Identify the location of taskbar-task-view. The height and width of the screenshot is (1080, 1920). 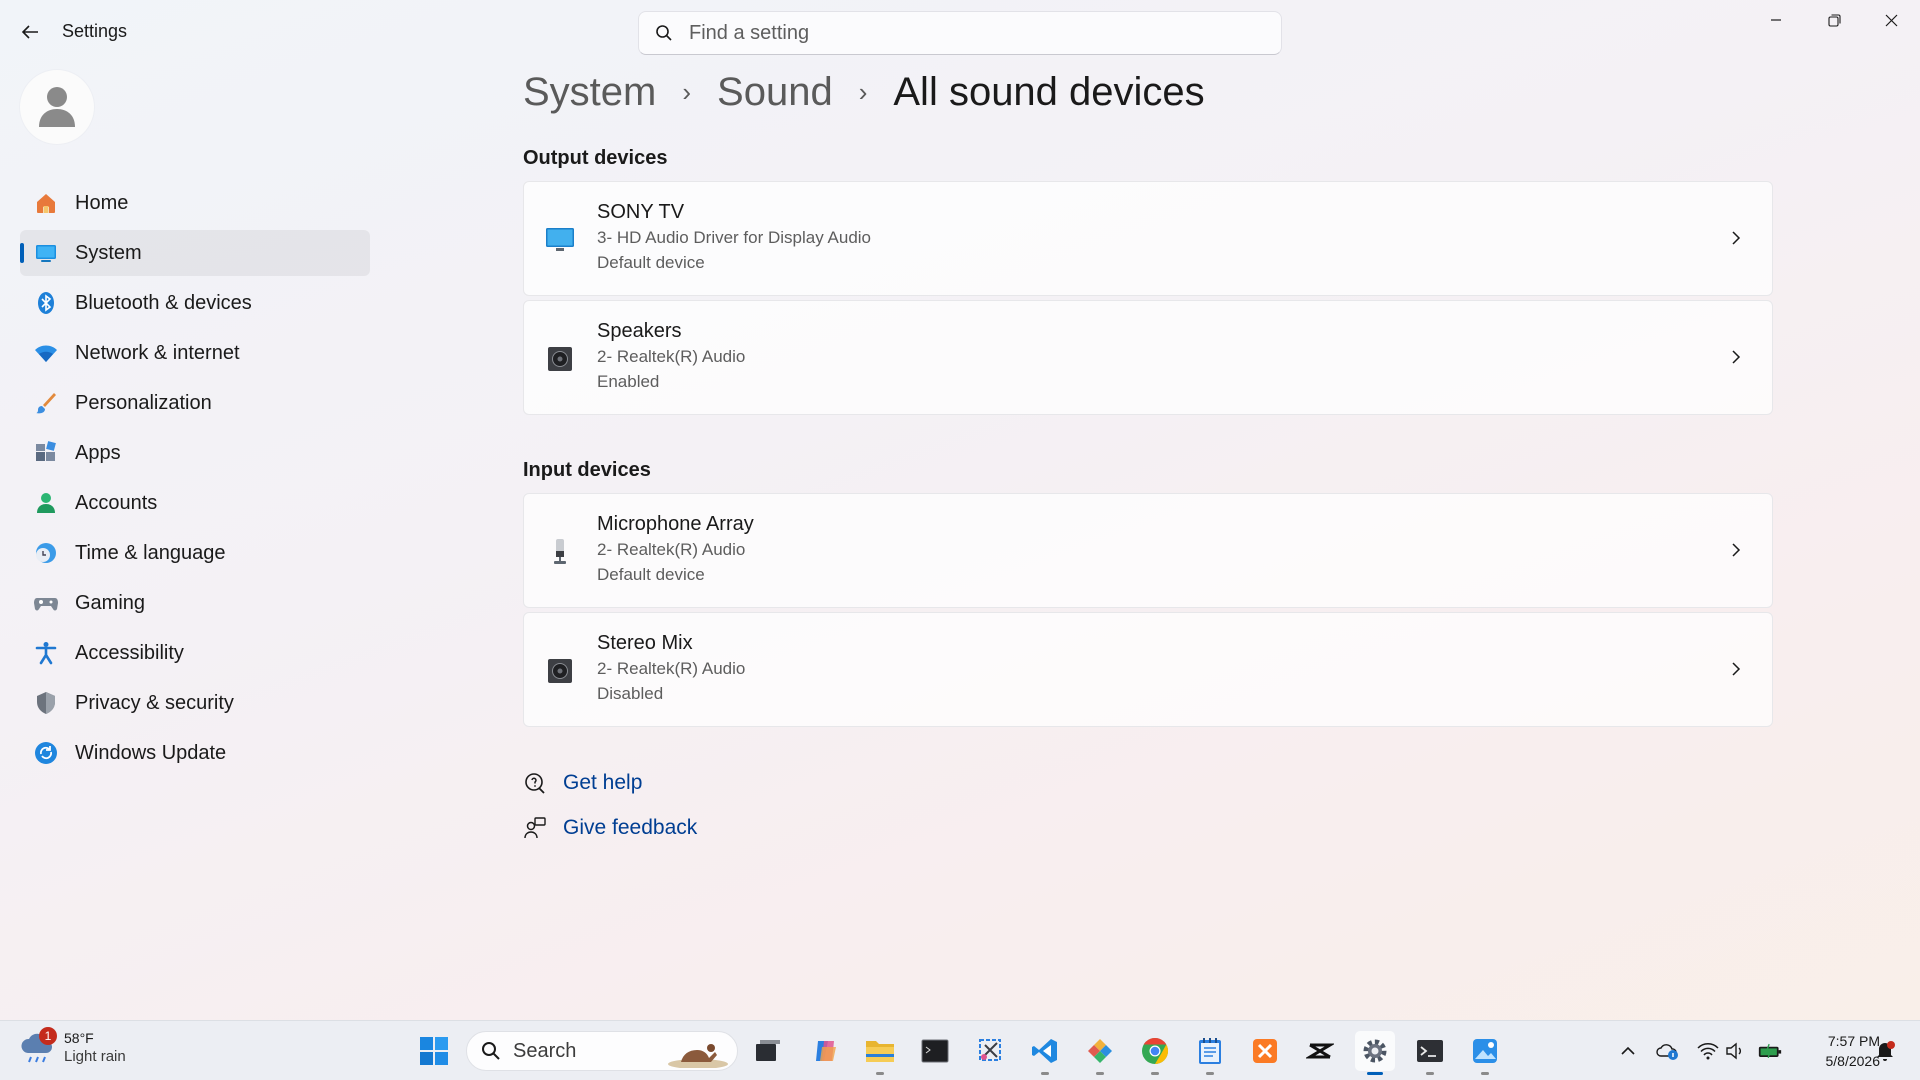
(768, 1051).